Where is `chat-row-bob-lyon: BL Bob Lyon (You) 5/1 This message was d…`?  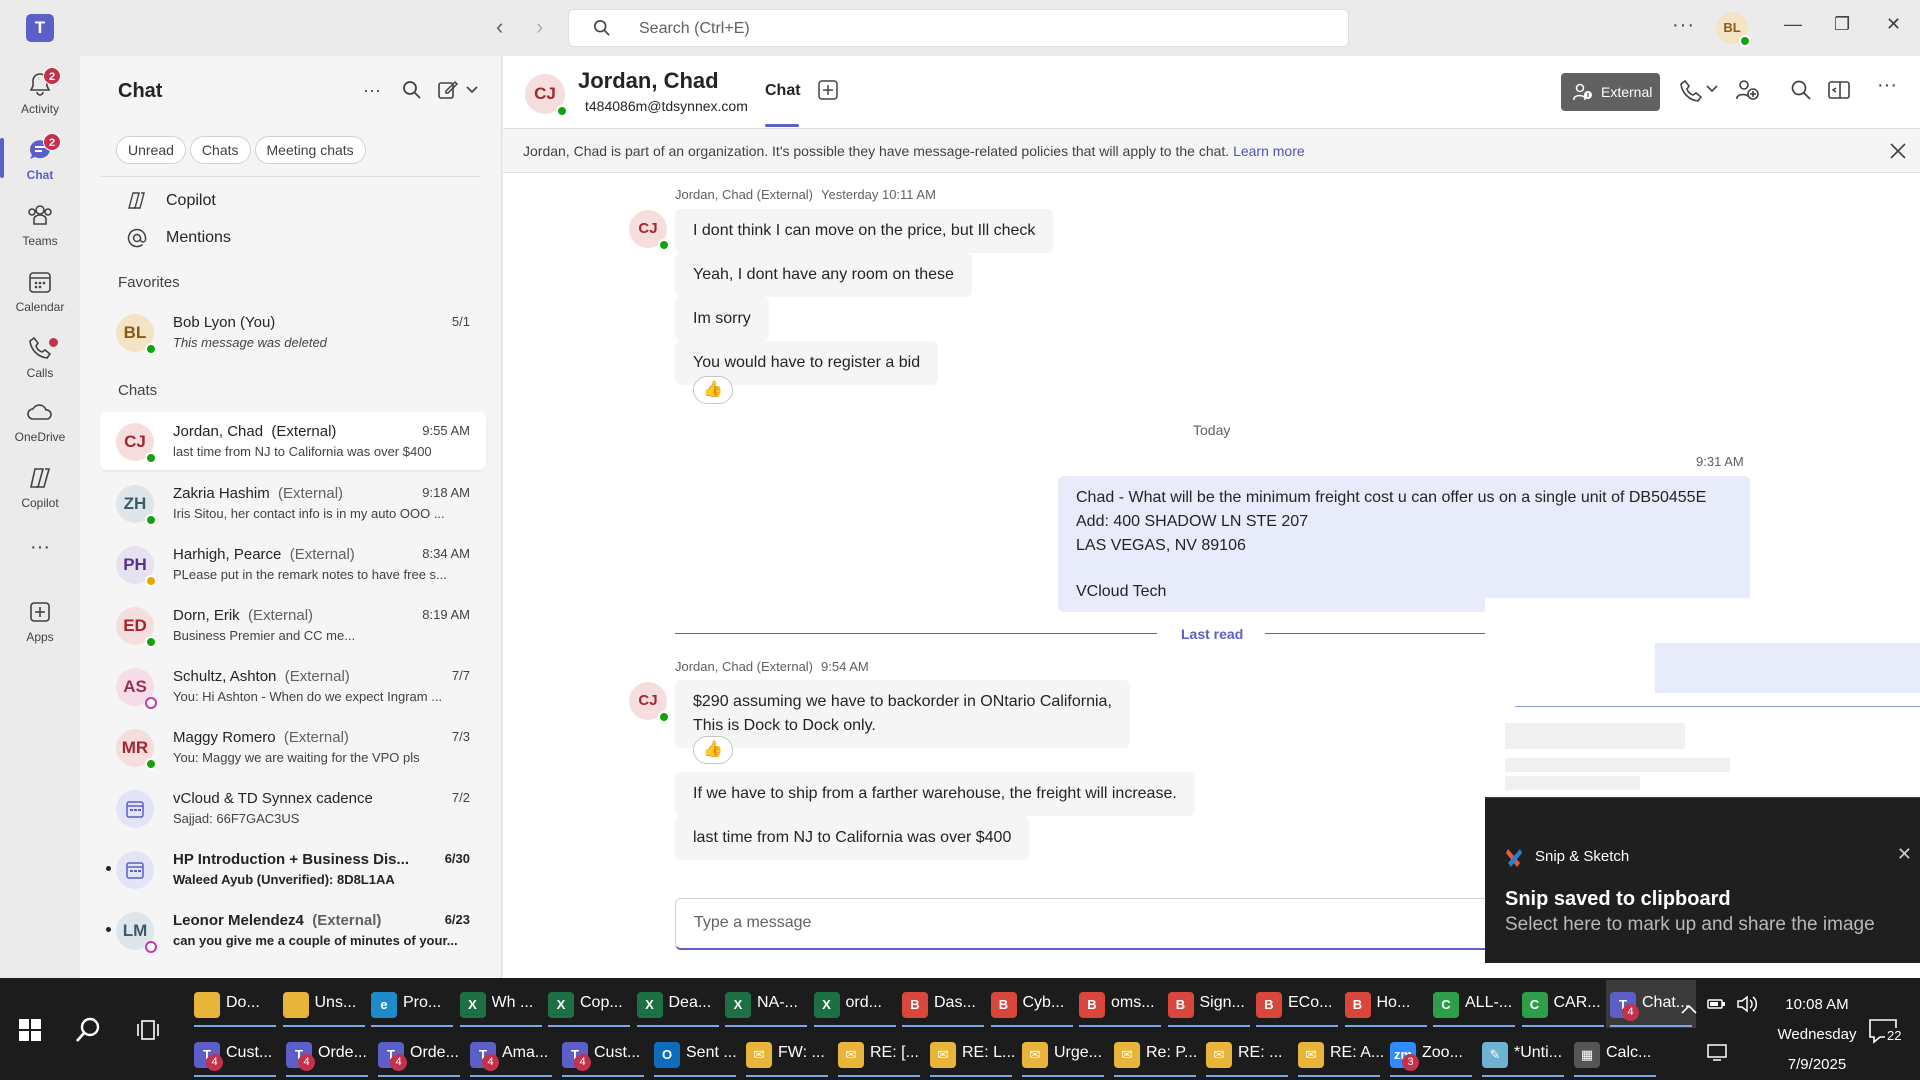
chat-row-bob-lyon: BL Bob Lyon (You) 5/1 This message was d… is located at coordinates (293, 332).